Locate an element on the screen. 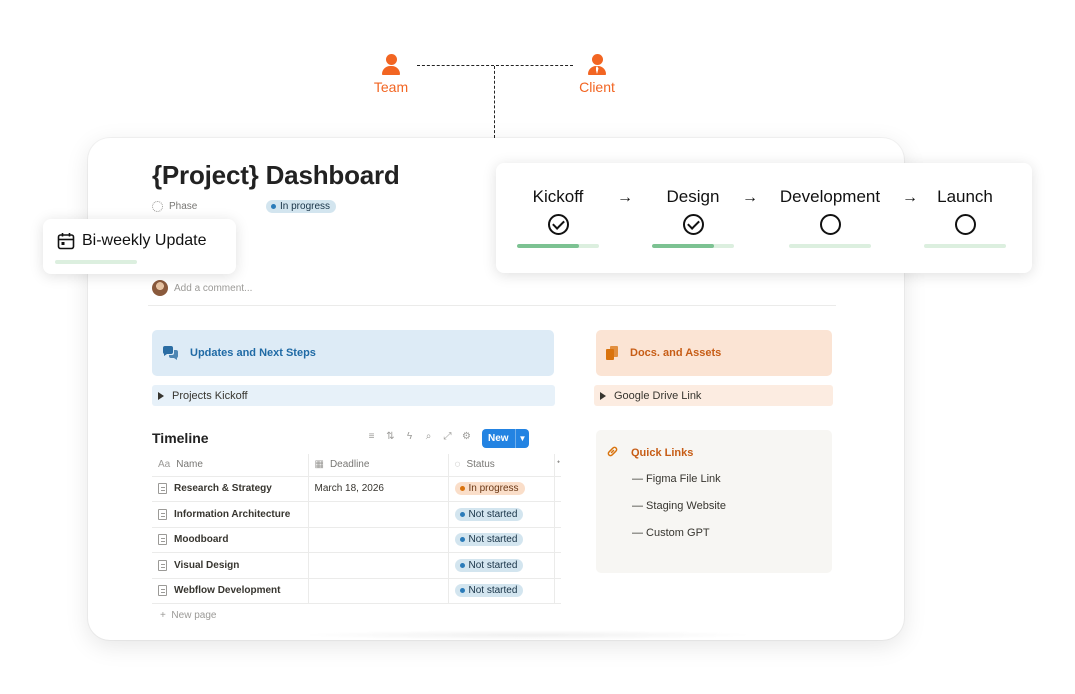 Image resolution: width=1075 pixels, height=694 pixels. row-name: Information Architecture is located at coordinates (232, 514).